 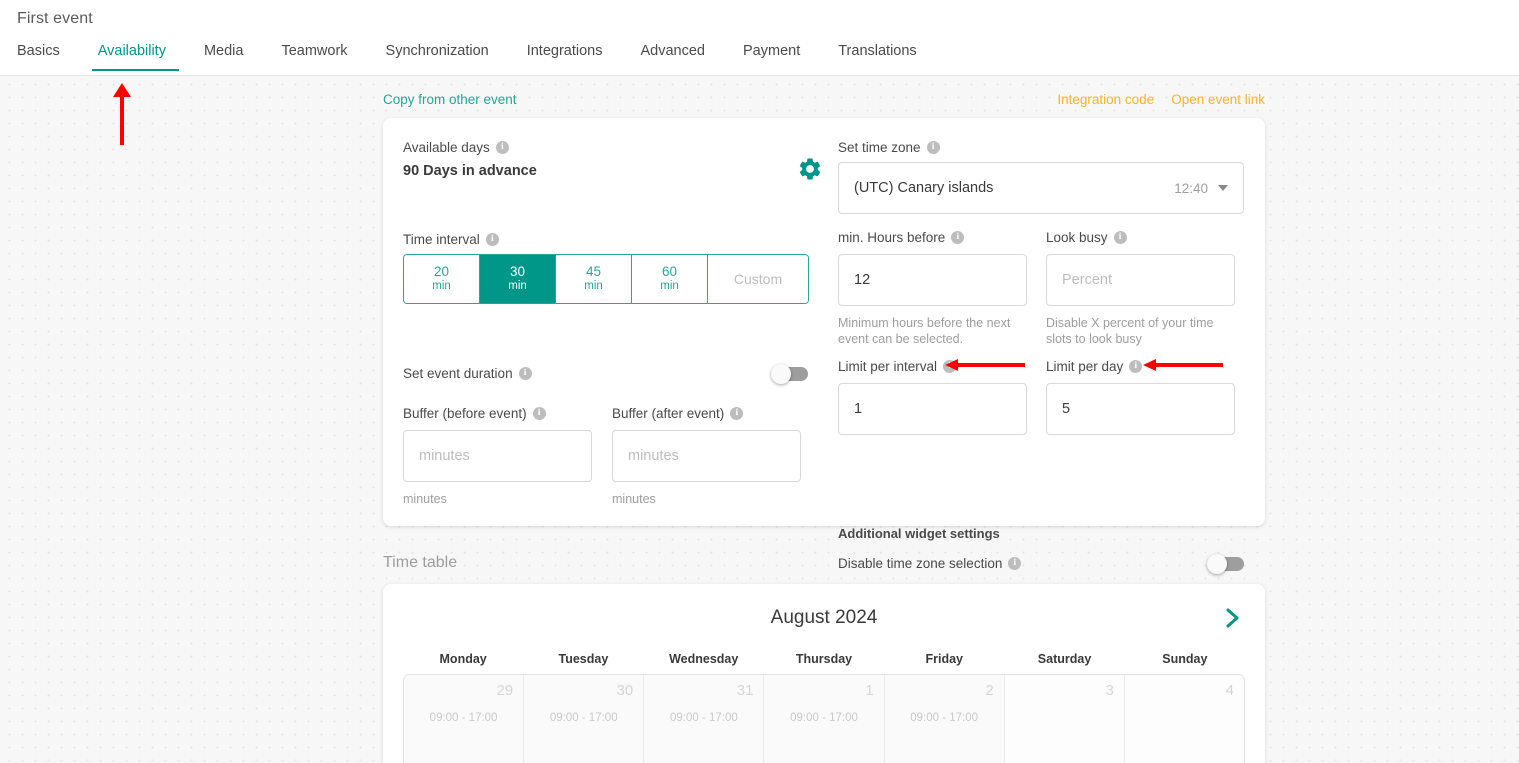 I want to click on interval-unit: min, so click(x=517, y=286).